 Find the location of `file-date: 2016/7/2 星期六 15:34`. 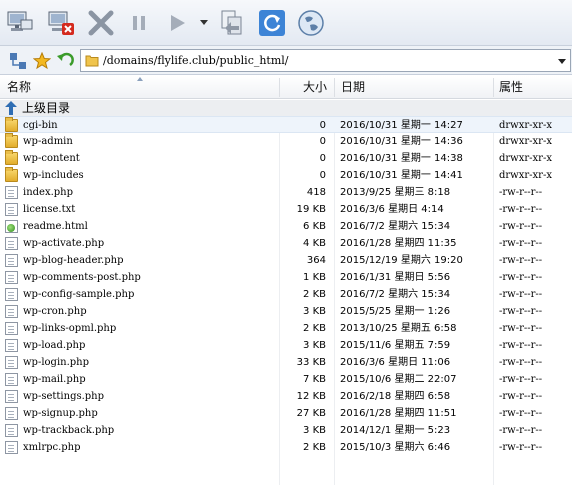

file-date: 2016/7/2 星期六 15:34 is located at coordinates (395, 226).